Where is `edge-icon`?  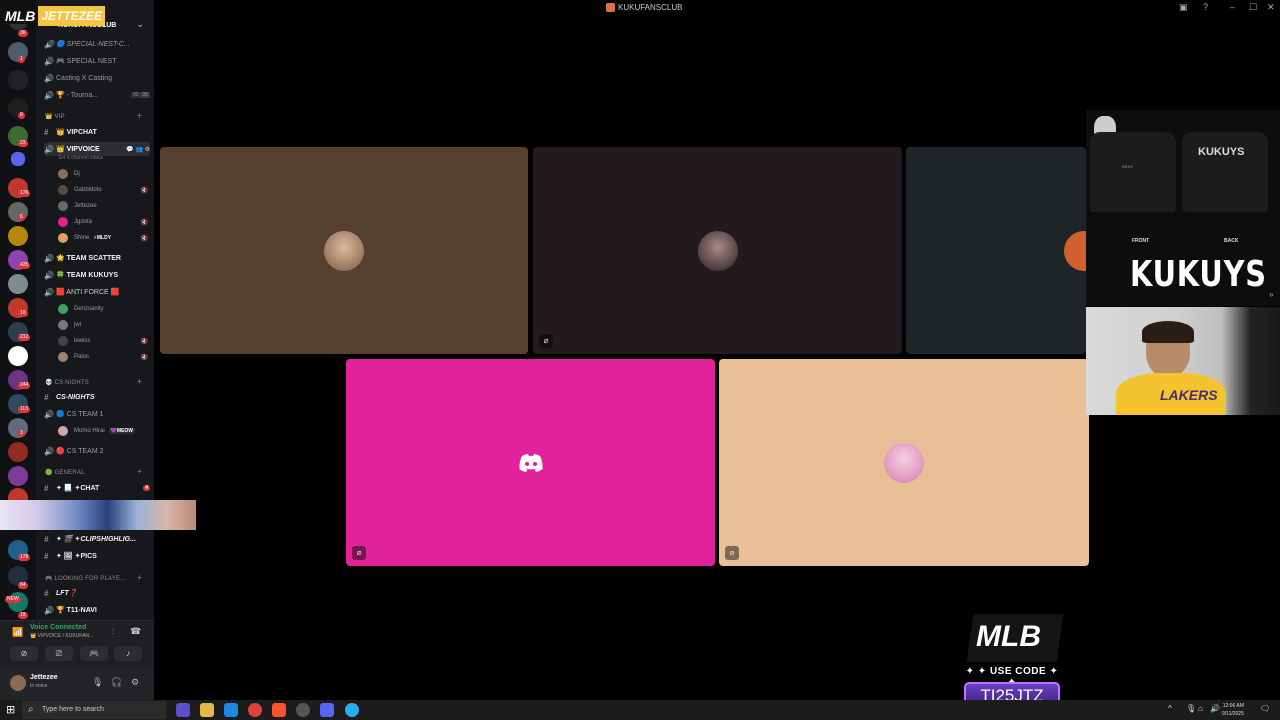 edge-icon is located at coordinates (231, 710).